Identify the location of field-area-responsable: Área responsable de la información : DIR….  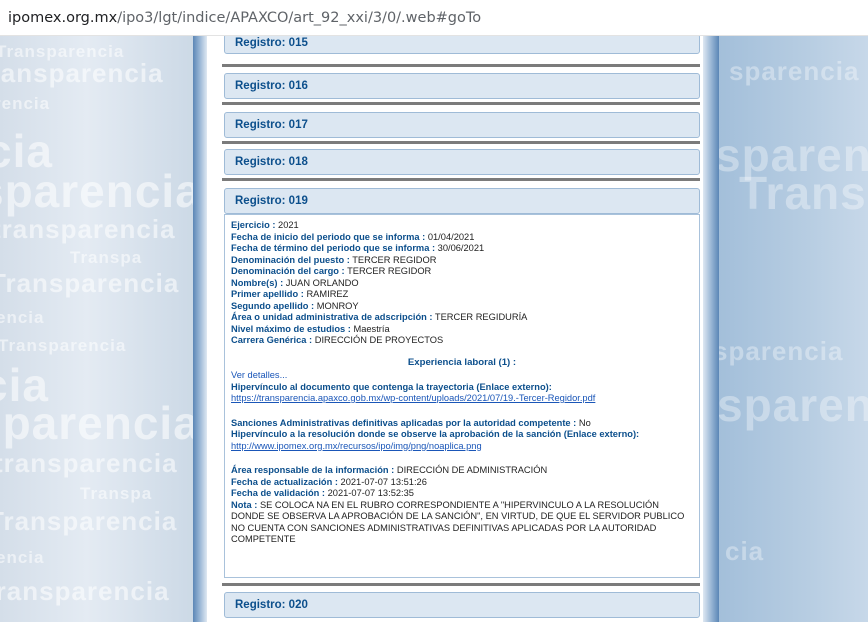
(462, 471).